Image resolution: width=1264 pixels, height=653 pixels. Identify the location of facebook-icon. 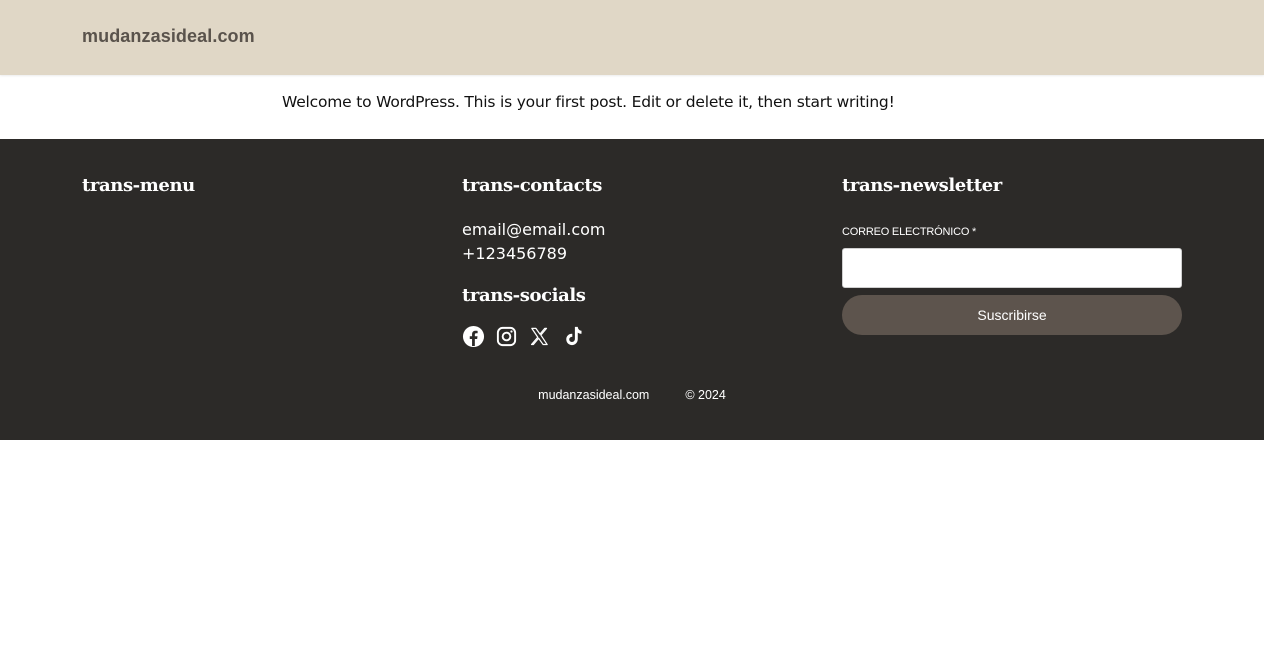
(473, 336).